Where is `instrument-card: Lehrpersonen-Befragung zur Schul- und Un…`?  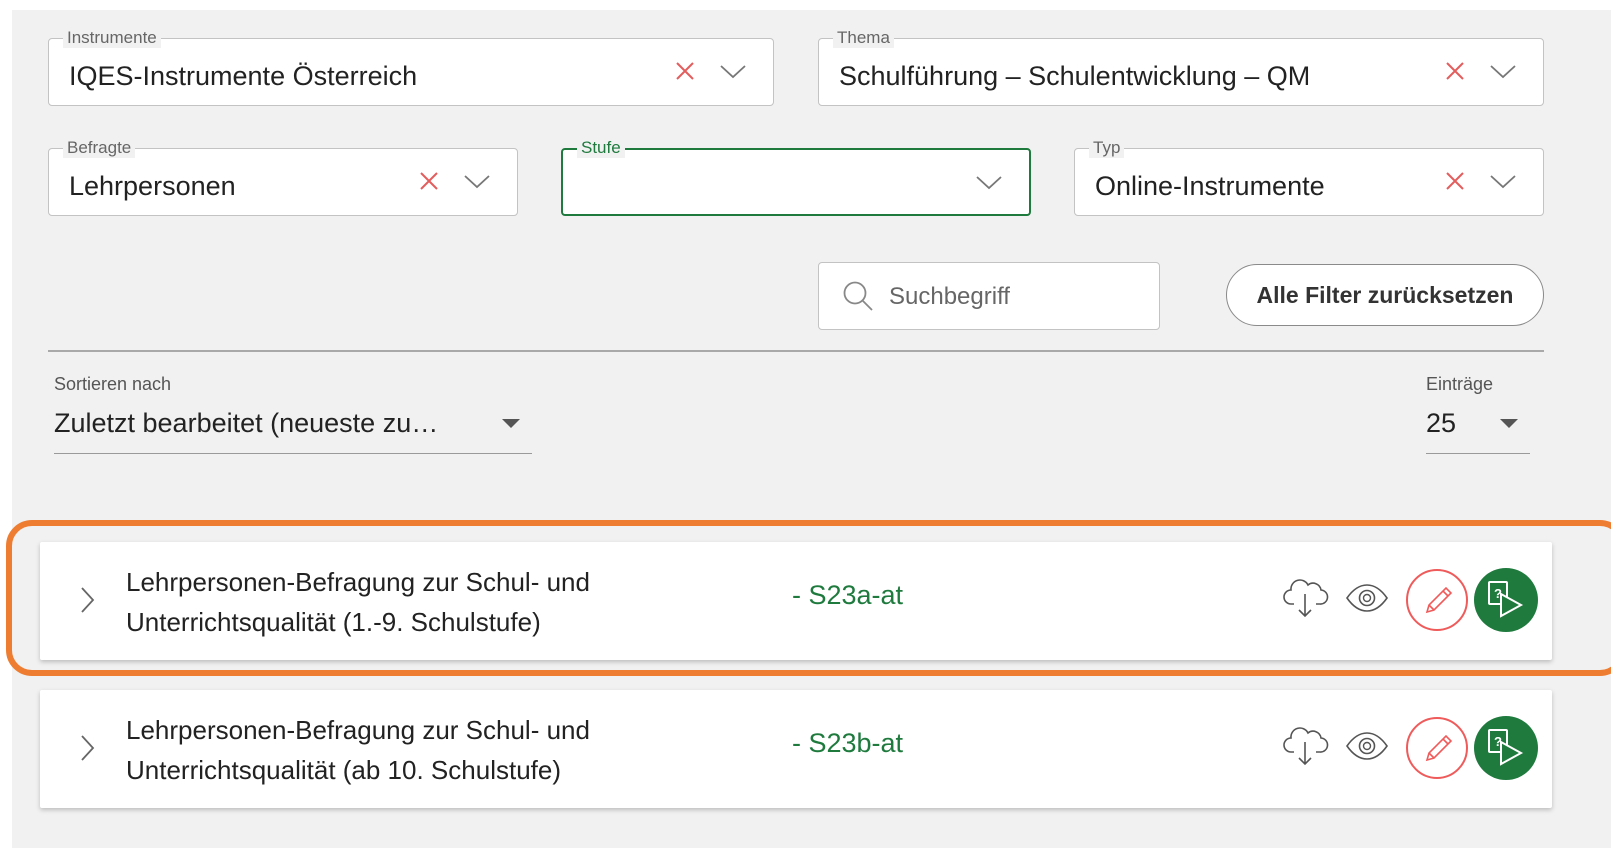 instrument-card: Lehrpersonen-Befragung zur Schul- und Un… is located at coordinates (796, 749).